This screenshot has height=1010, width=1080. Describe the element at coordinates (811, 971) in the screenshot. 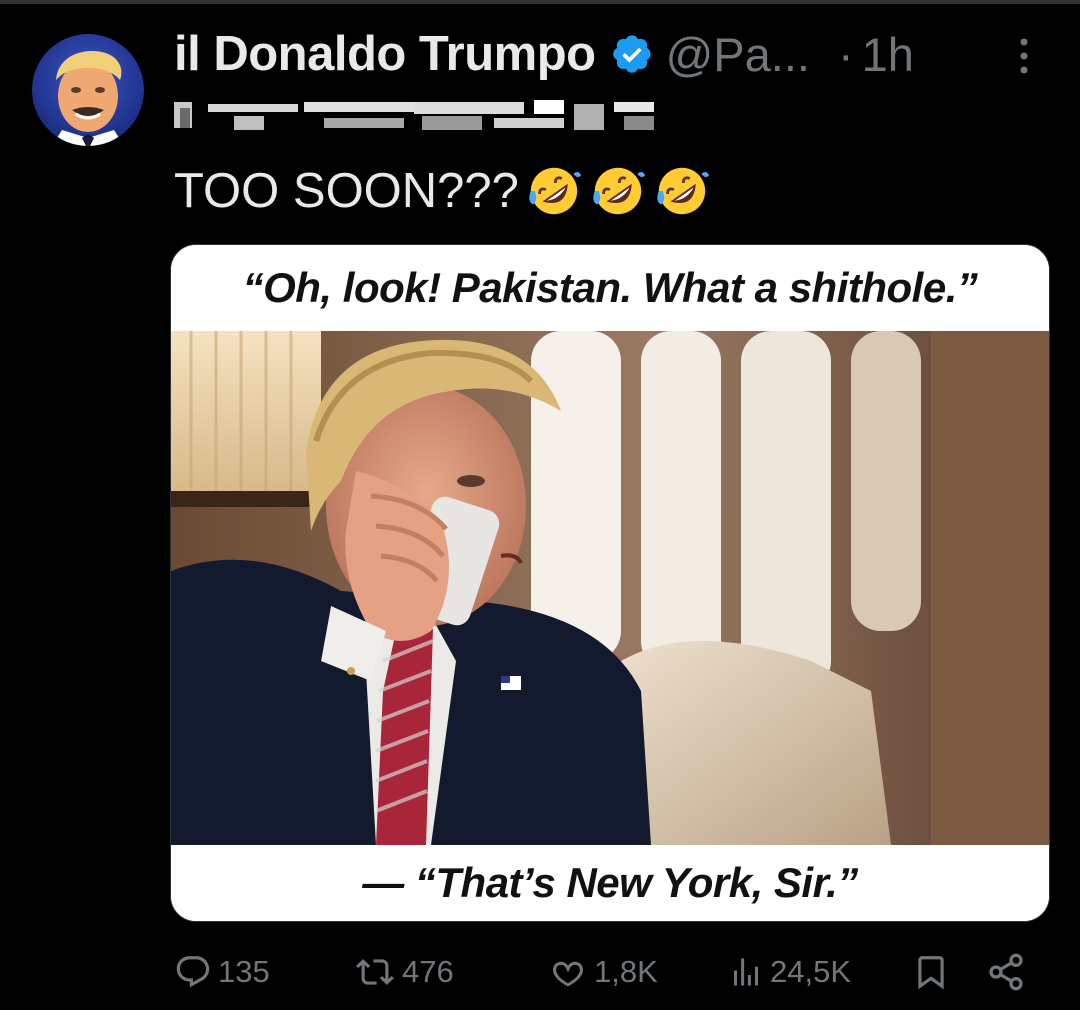

I see `views-count: 24,5K` at that location.